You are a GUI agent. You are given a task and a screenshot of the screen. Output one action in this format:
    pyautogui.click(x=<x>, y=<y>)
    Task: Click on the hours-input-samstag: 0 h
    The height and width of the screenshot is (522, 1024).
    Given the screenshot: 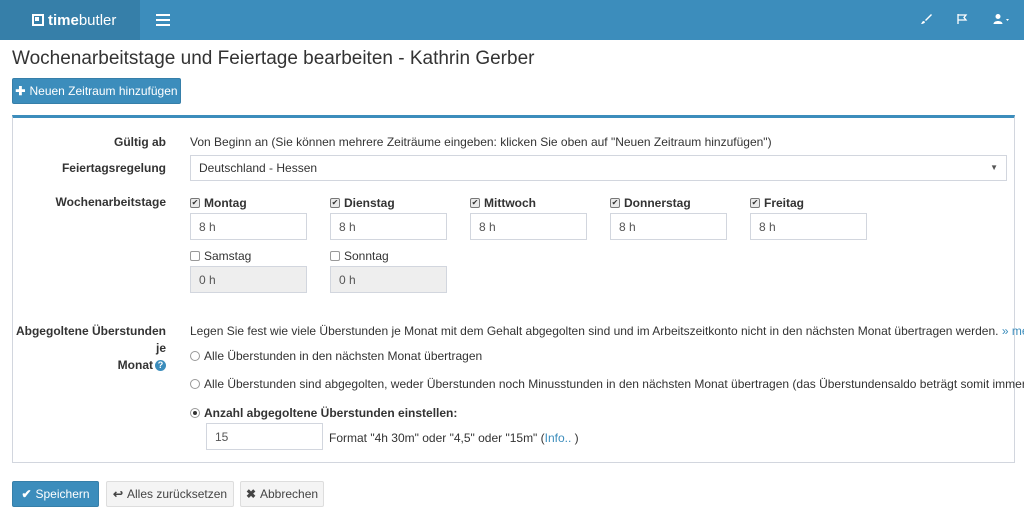 What is the action you would take?
    pyautogui.click(x=248, y=279)
    